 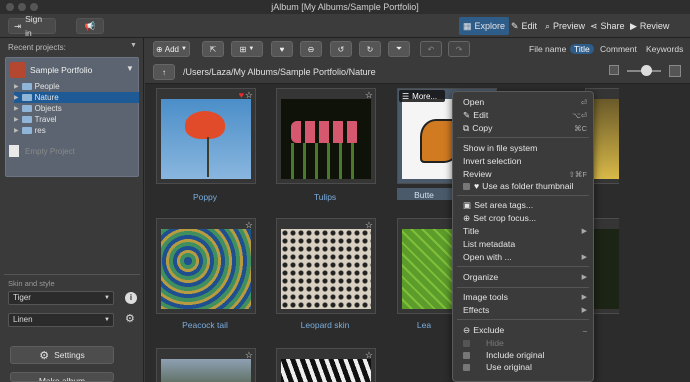 I want to click on export-icon: ⇱, so click(x=213, y=49).